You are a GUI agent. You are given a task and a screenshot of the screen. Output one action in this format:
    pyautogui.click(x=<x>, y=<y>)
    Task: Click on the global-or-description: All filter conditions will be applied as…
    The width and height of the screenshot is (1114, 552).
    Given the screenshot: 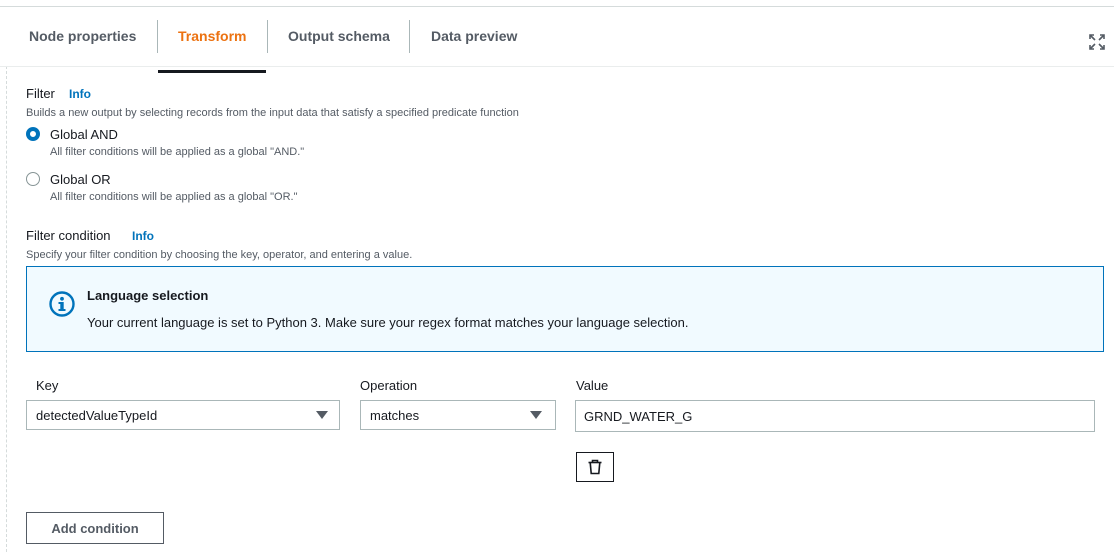 What is the action you would take?
    pyautogui.click(x=174, y=197)
    